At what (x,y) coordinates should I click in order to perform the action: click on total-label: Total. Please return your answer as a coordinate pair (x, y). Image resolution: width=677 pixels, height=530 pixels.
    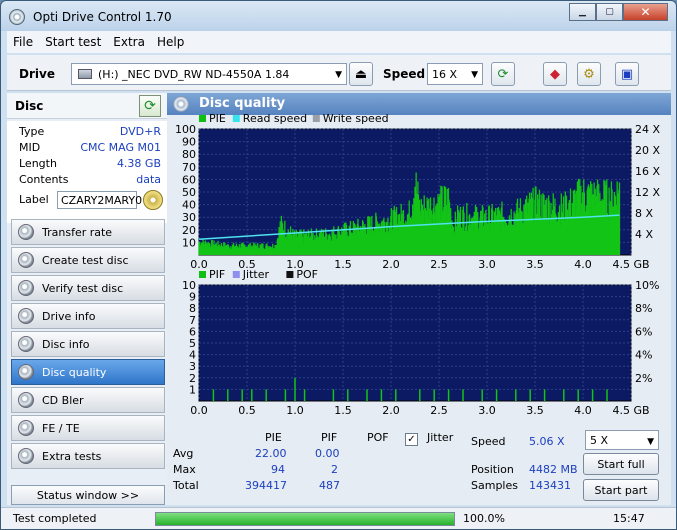
    Looking at the image, I should click on (186, 485).